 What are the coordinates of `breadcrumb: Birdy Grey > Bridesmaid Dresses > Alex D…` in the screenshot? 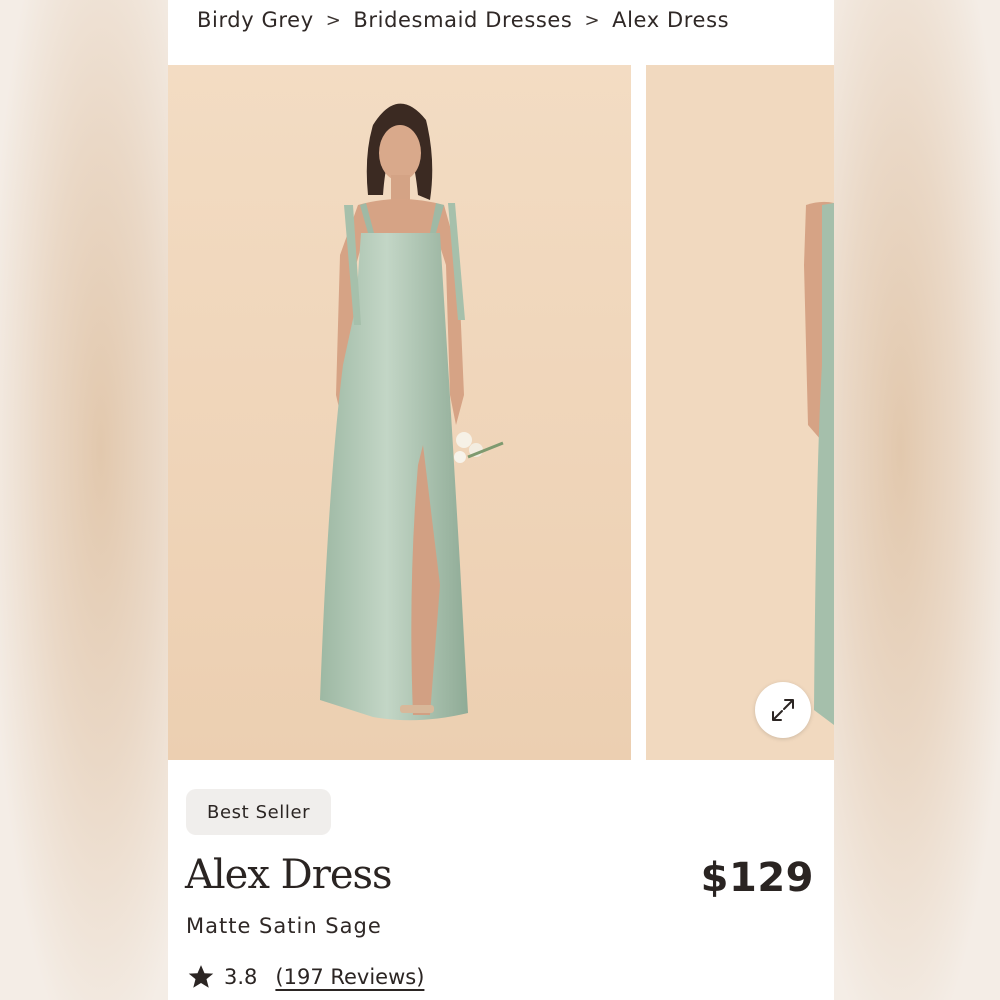 It's located at (463, 20).